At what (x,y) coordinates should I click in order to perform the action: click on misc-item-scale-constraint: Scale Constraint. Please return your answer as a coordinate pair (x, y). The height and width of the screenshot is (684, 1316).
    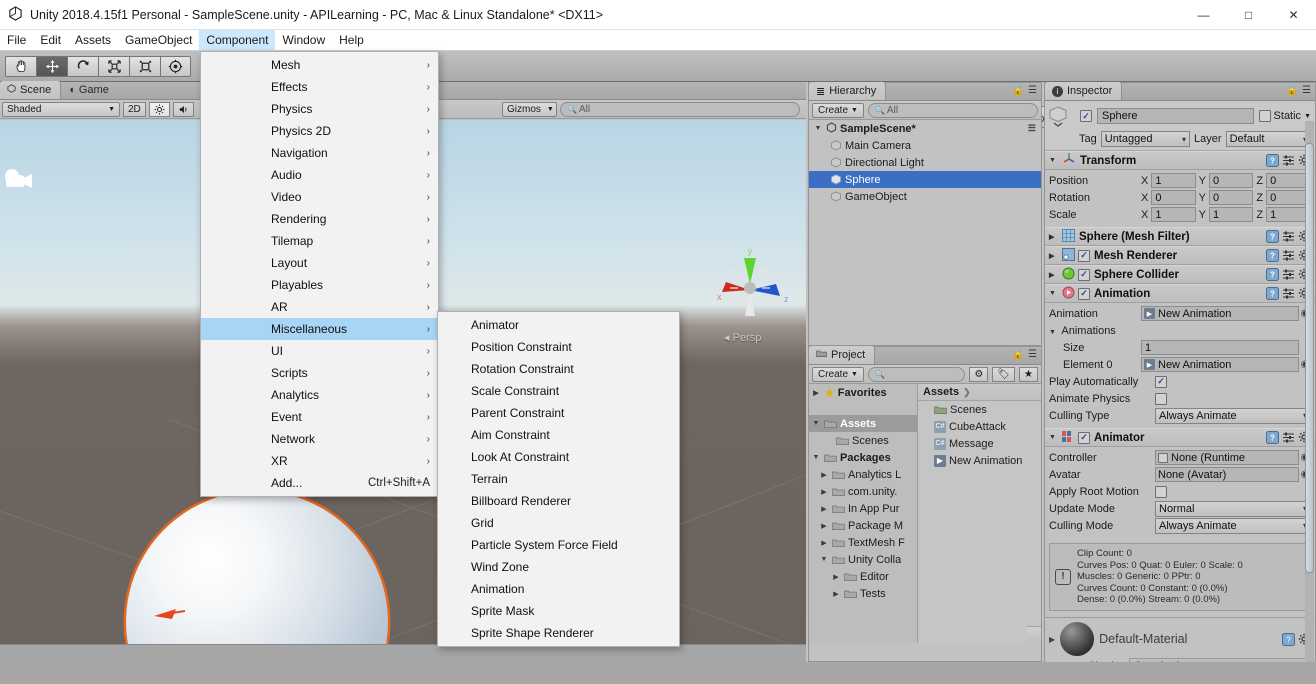
    Looking at the image, I should click on (558, 391).